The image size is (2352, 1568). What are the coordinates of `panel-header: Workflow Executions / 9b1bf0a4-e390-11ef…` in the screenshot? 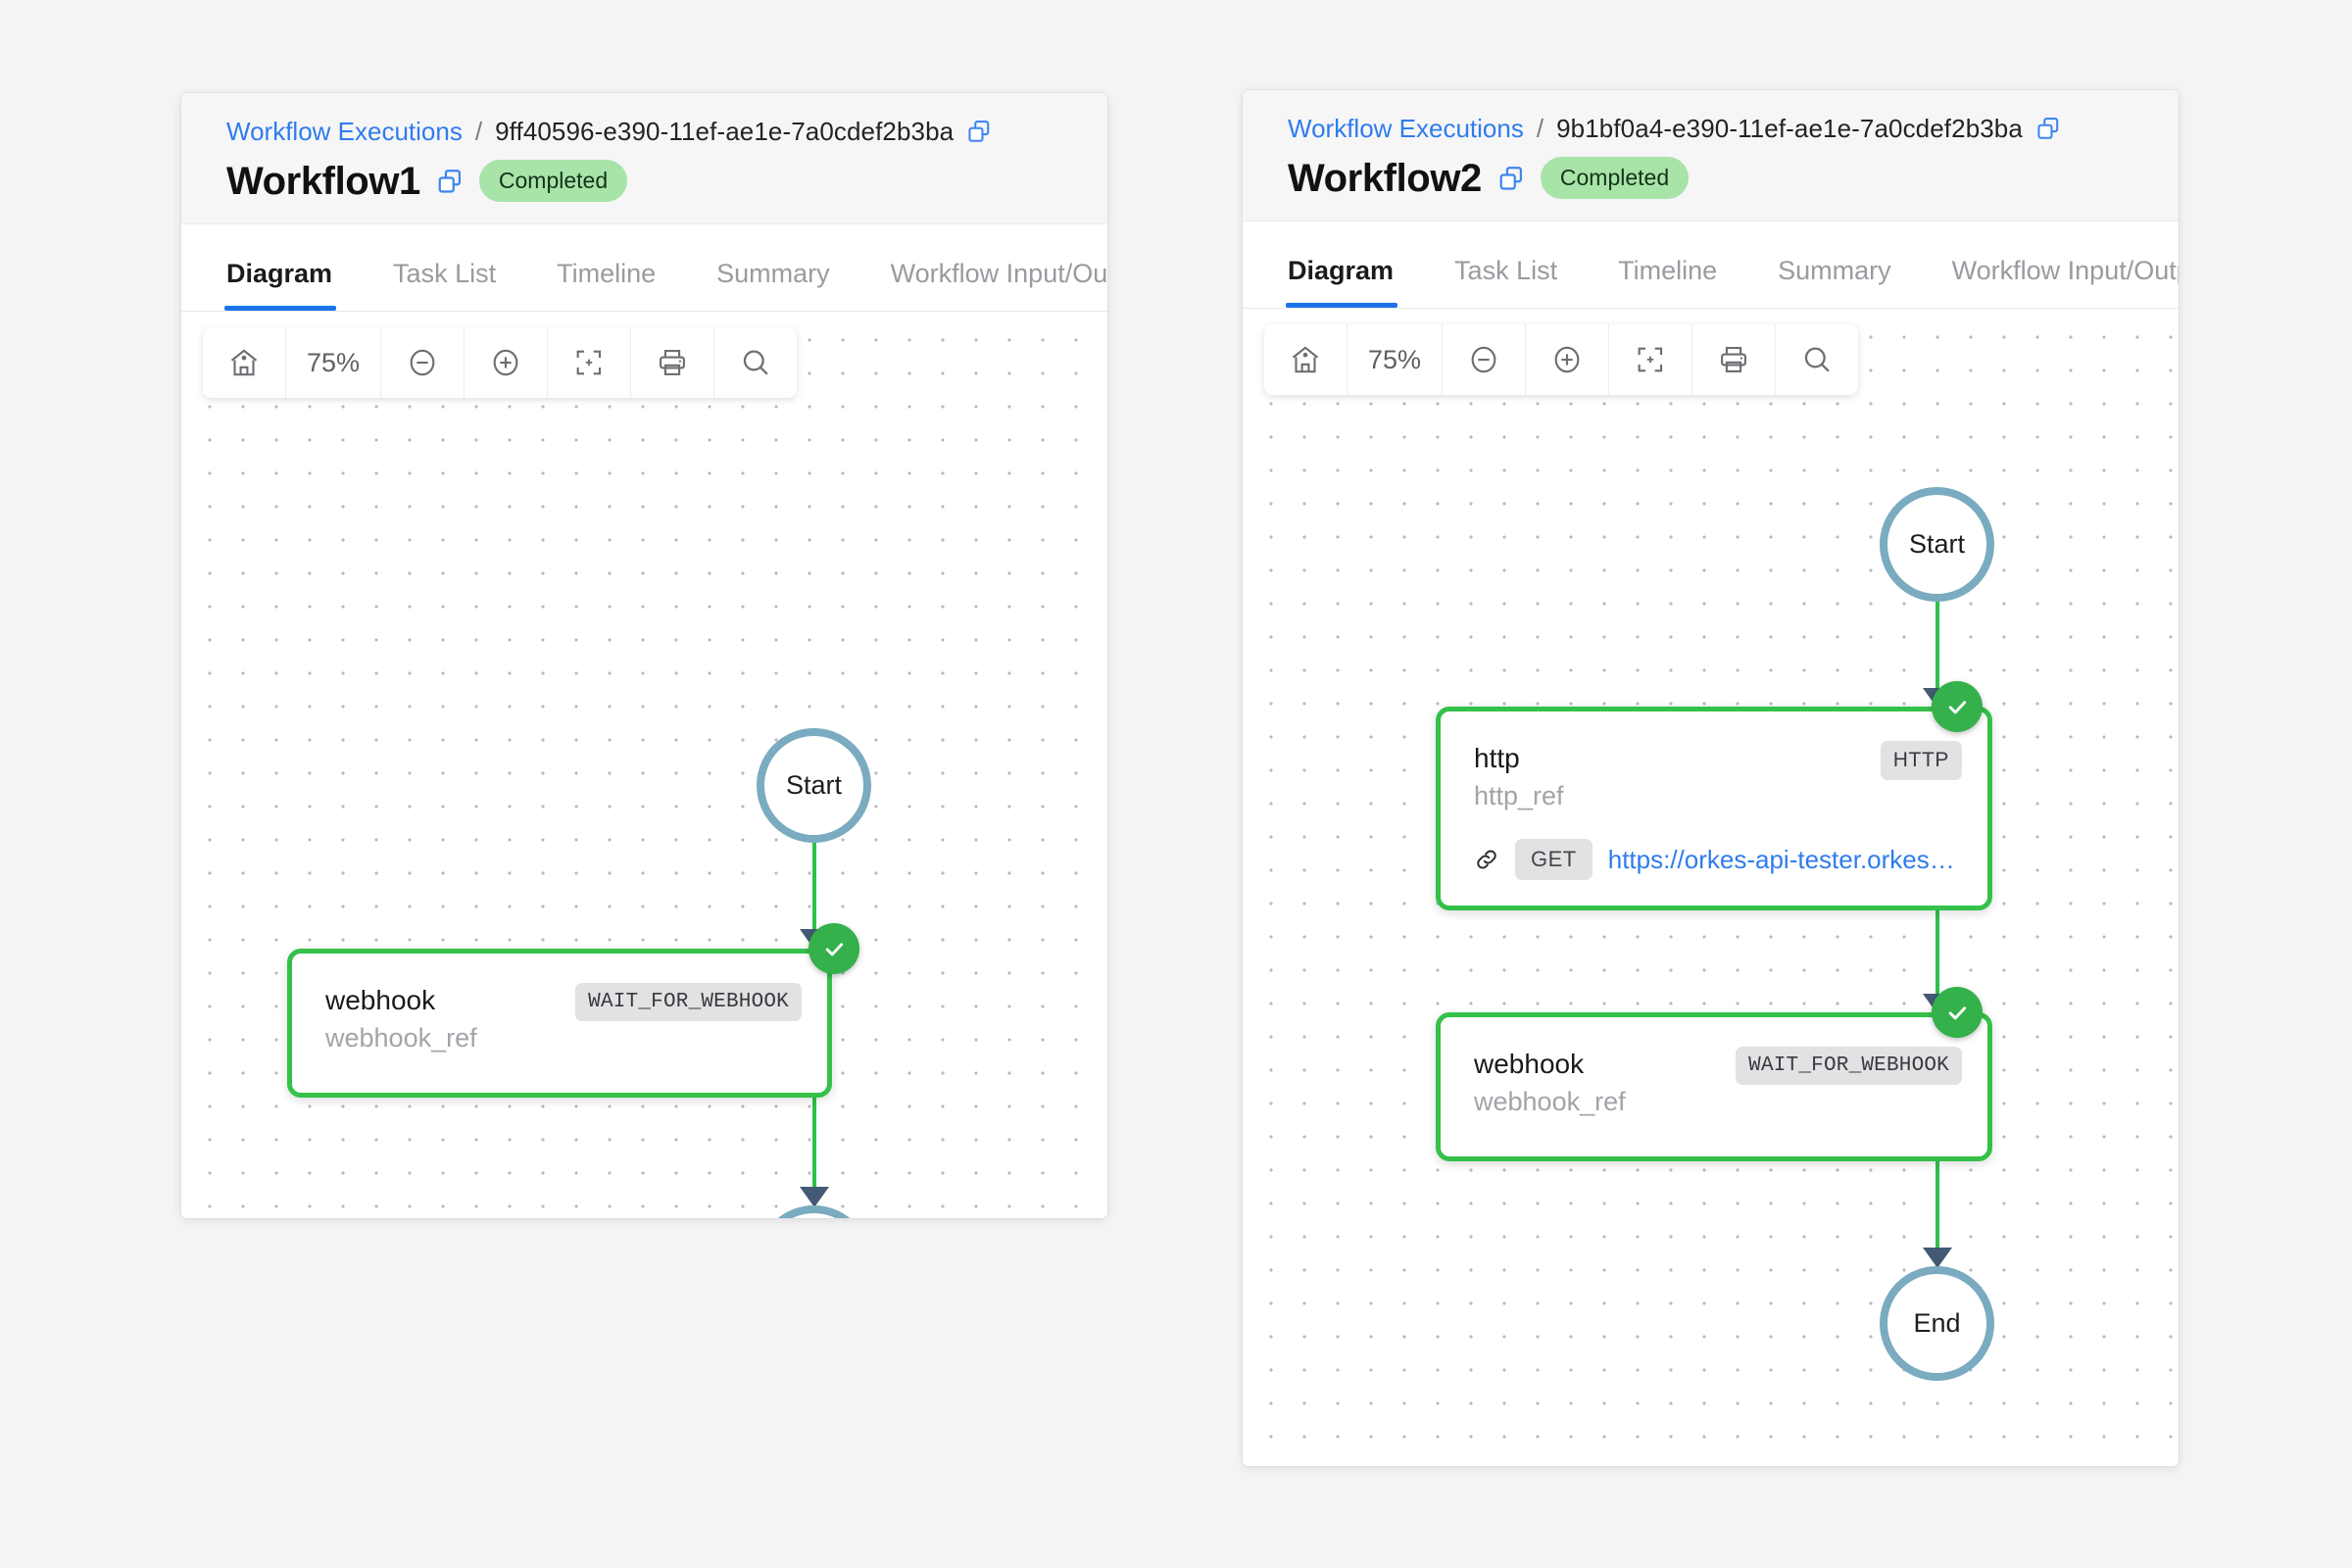 It's located at (1711, 156).